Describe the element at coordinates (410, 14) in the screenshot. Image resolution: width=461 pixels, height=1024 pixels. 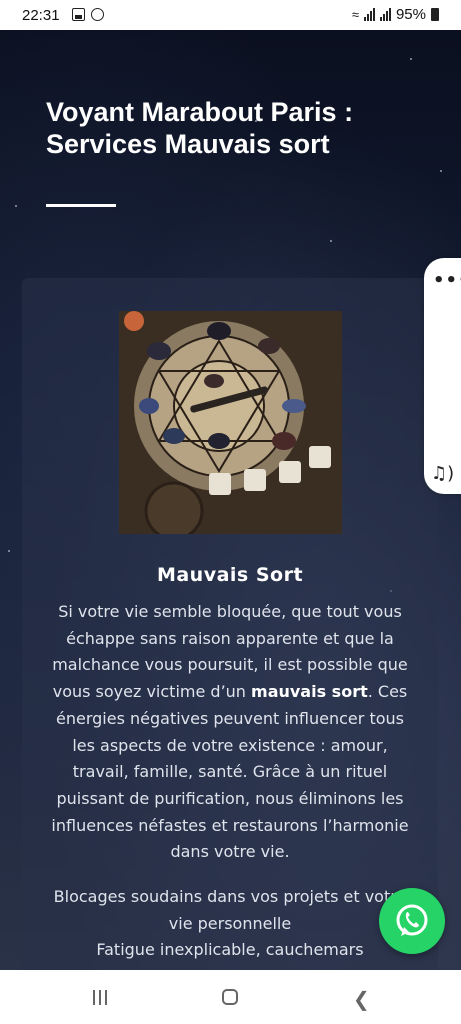
I see `battery-level: 95%` at that location.